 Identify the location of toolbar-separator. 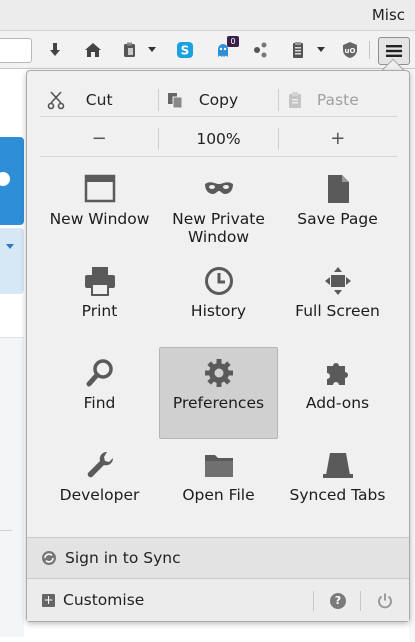
(369, 50).